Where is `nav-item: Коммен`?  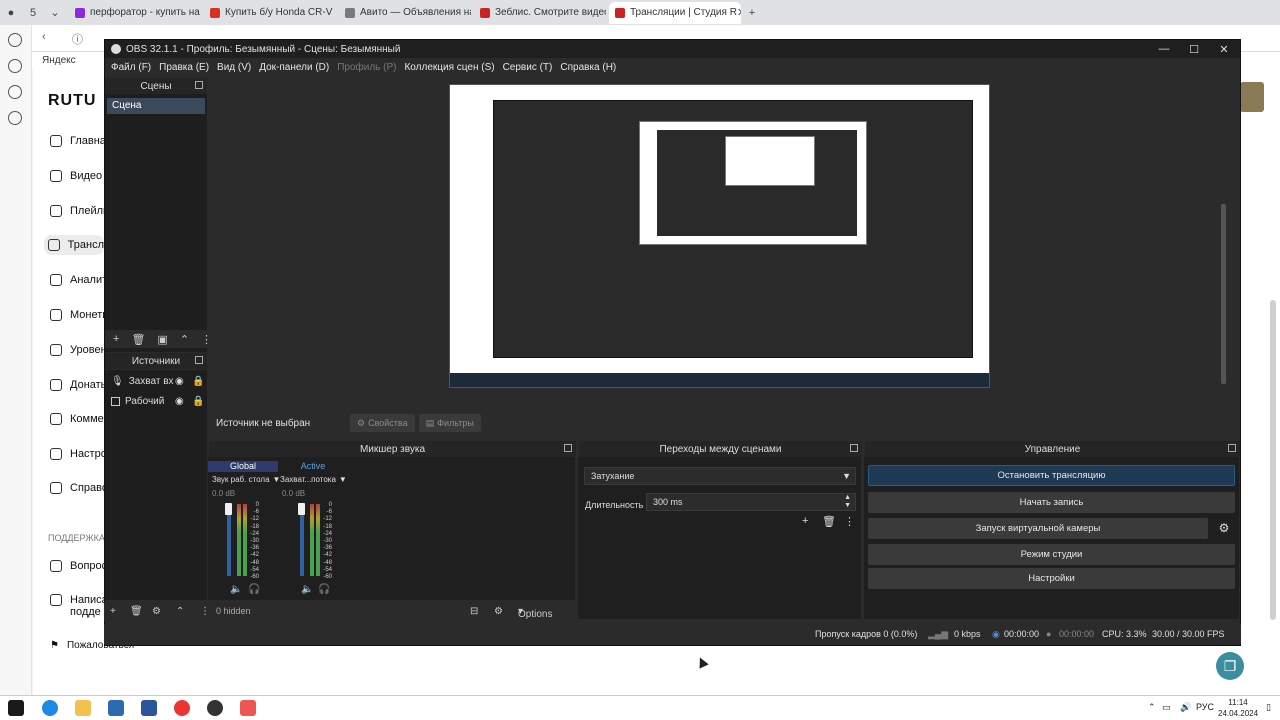 nav-item: Коммен is located at coordinates (80, 419).